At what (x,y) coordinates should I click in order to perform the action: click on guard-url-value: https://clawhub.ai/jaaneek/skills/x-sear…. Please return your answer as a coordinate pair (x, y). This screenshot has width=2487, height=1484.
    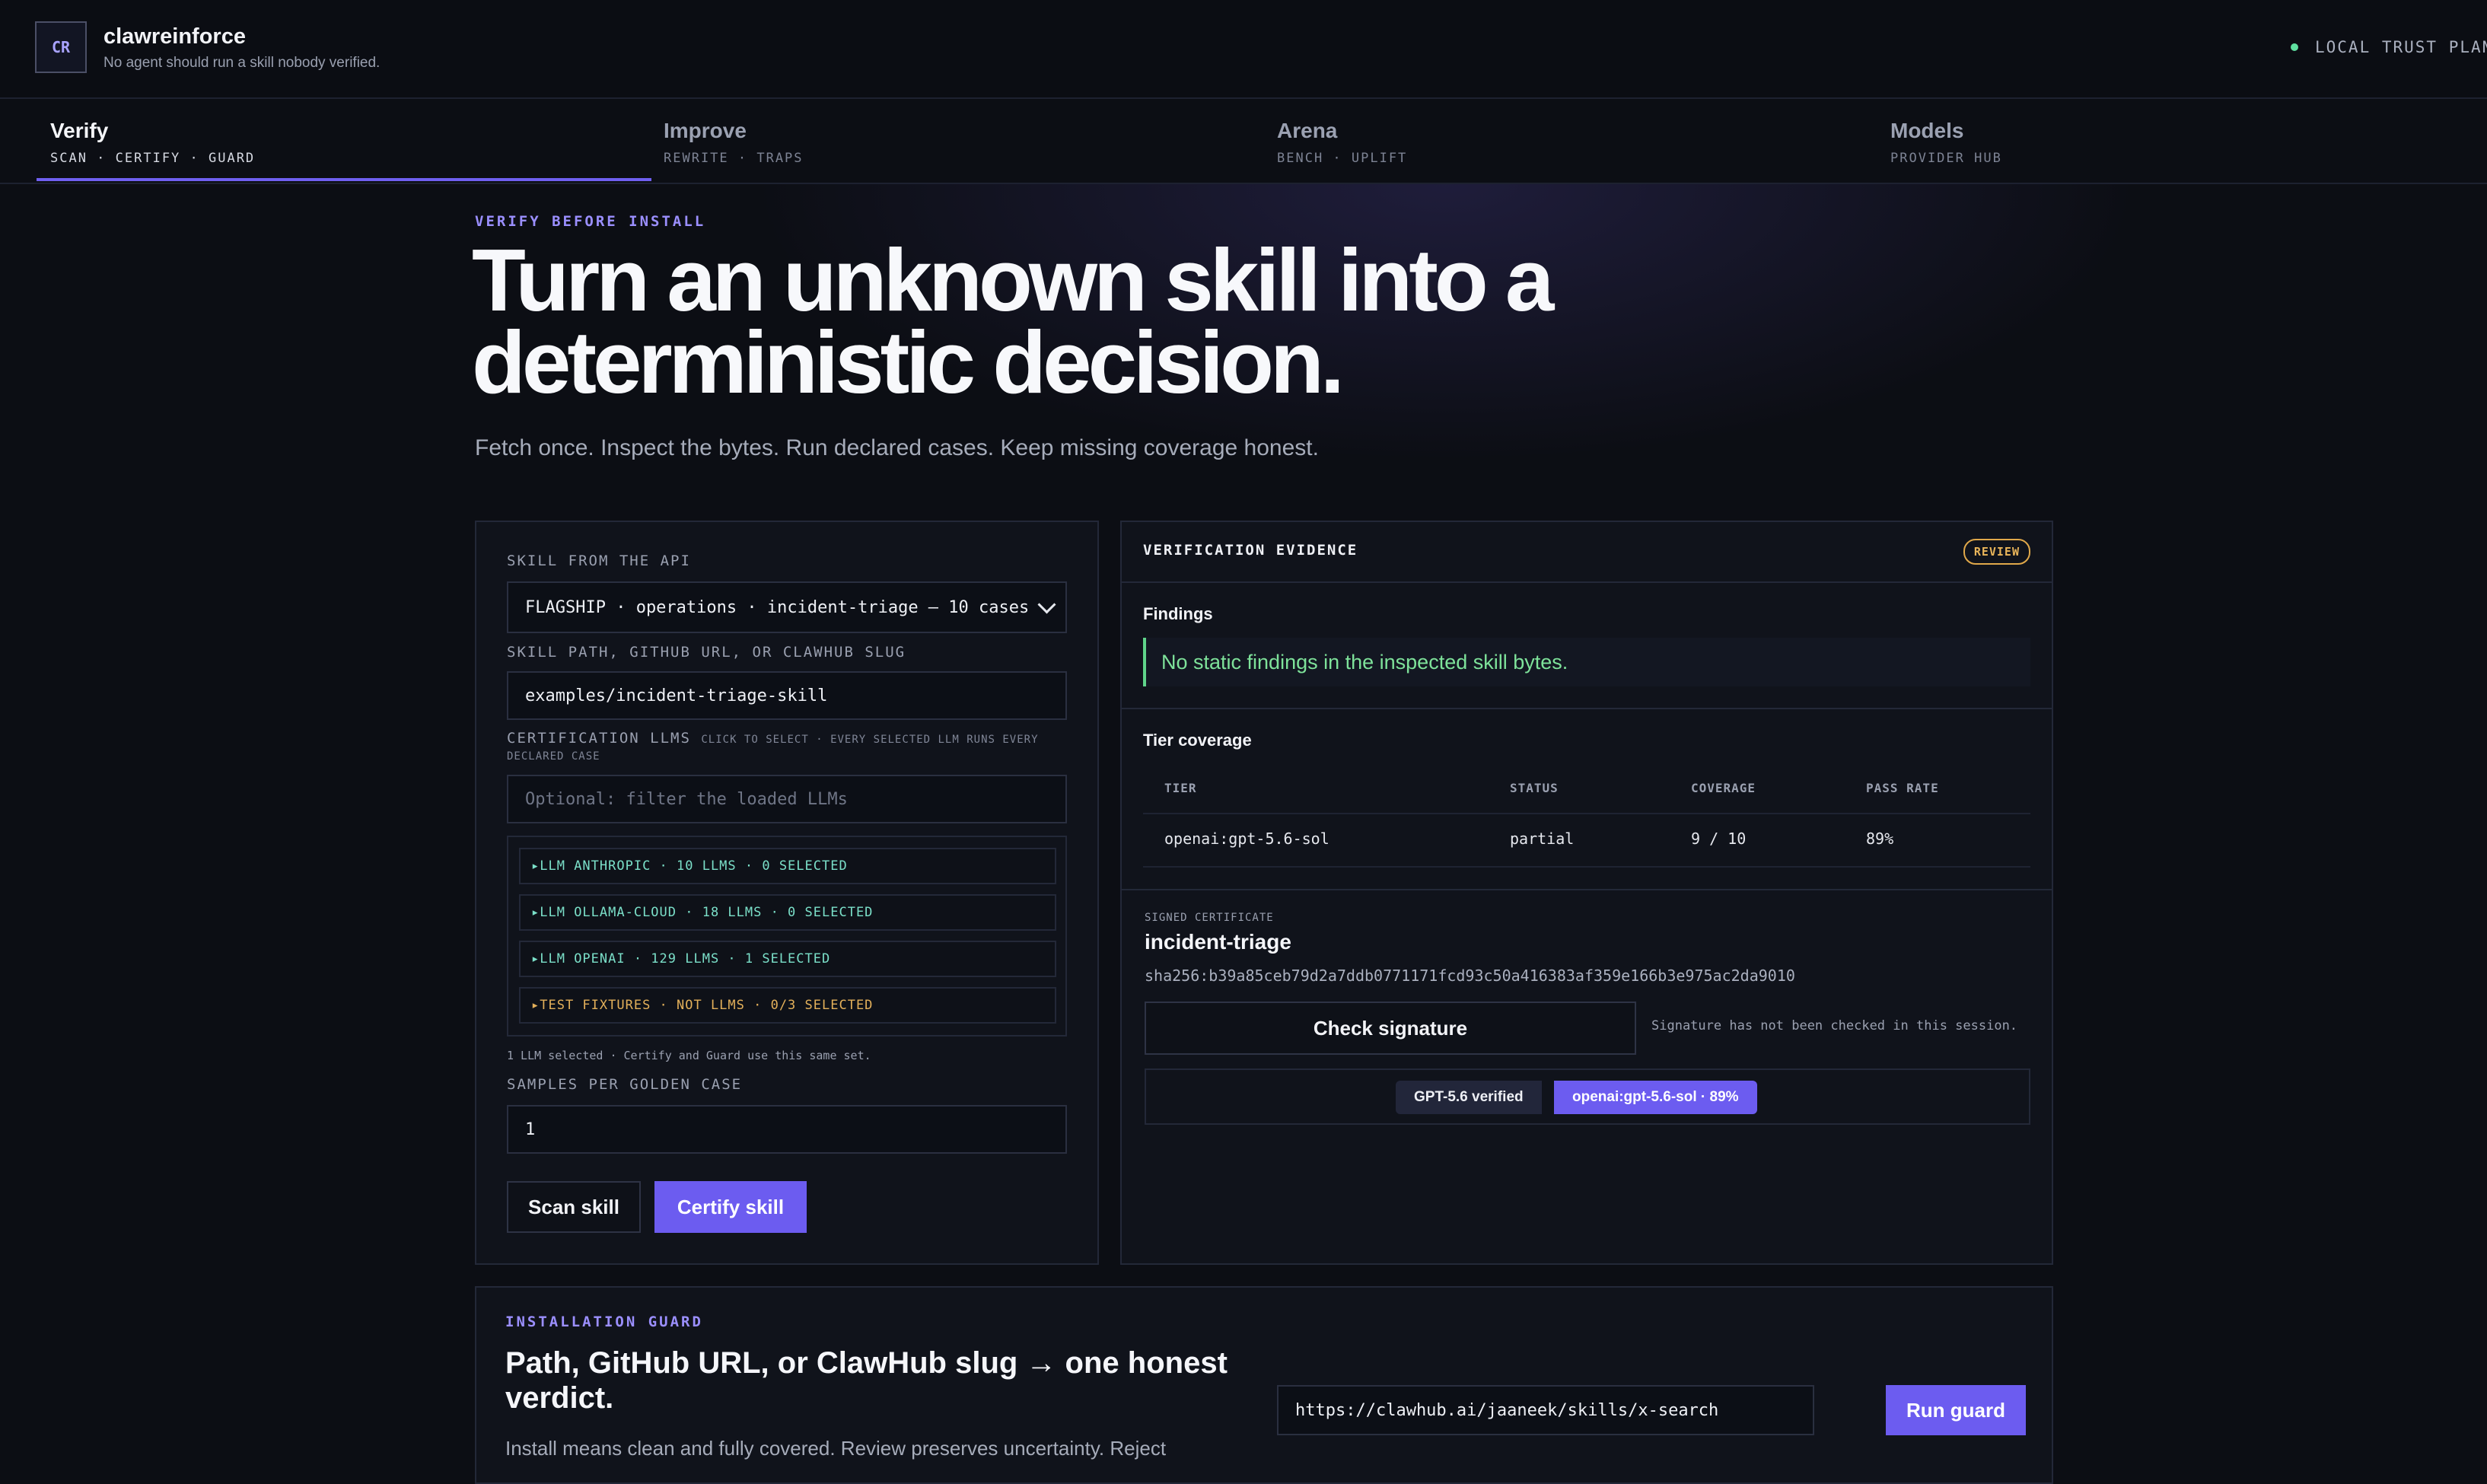
    Looking at the image, I should click on (1507, 1410).